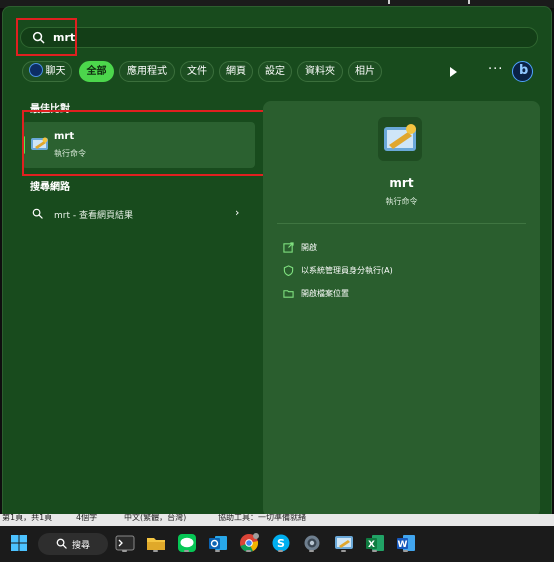 This screenshot has height=562, width=554. What do you see at coordinates (35, 70) in the screenshot?
I see `bing-icon` at bounding box center [35, 70].